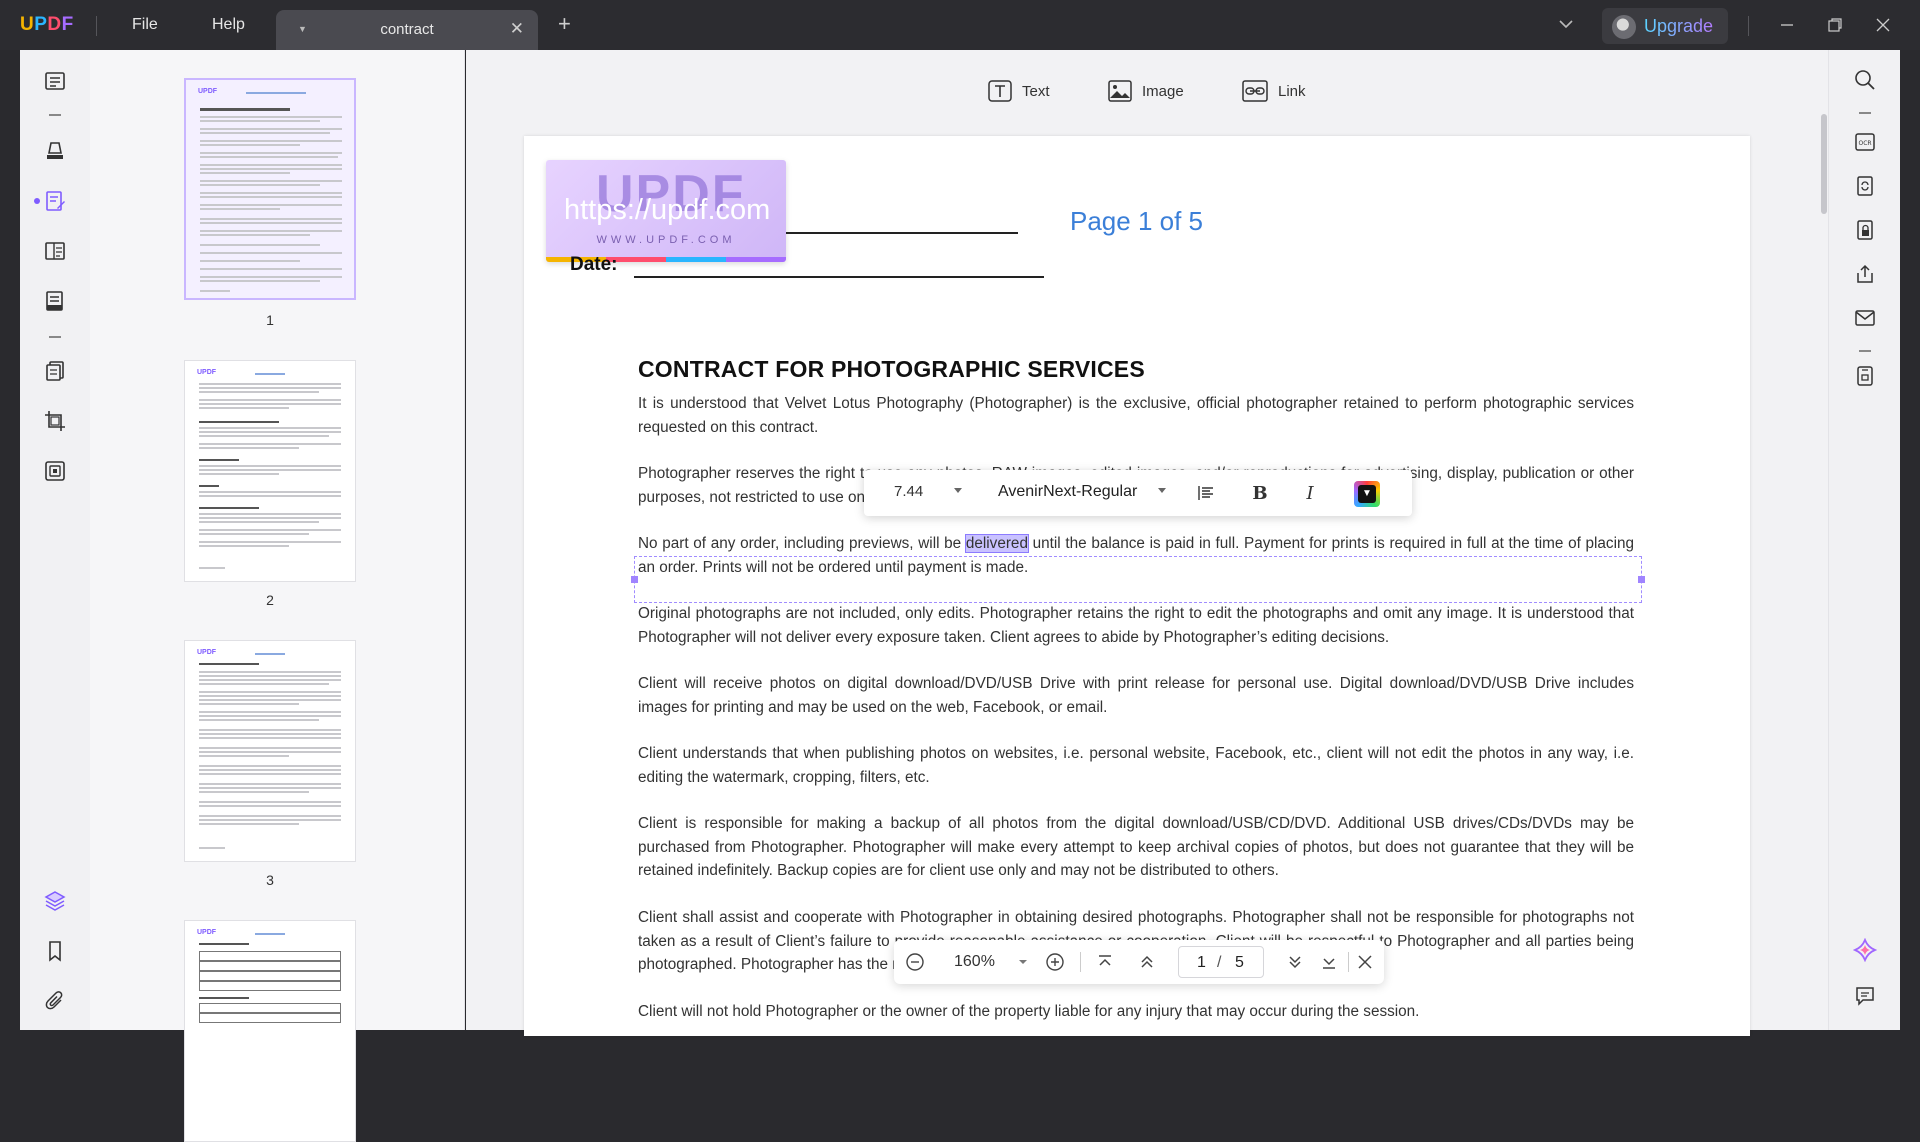  What do you see at coordinates (564, 24) in the screenshot?
I see `new-tab-button: +` at bounding box center [564, 24].